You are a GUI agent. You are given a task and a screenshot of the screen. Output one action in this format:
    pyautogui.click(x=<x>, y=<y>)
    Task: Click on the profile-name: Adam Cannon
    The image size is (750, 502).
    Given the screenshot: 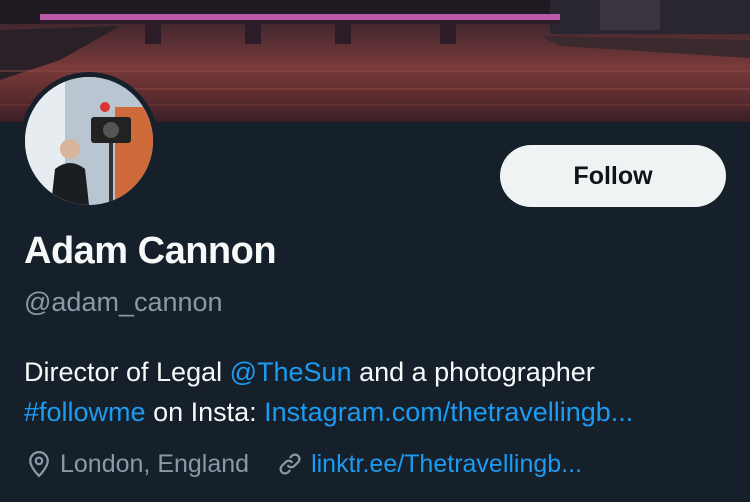 What is the action you would take?
    pyautogui.click(x=150, y=251)
    